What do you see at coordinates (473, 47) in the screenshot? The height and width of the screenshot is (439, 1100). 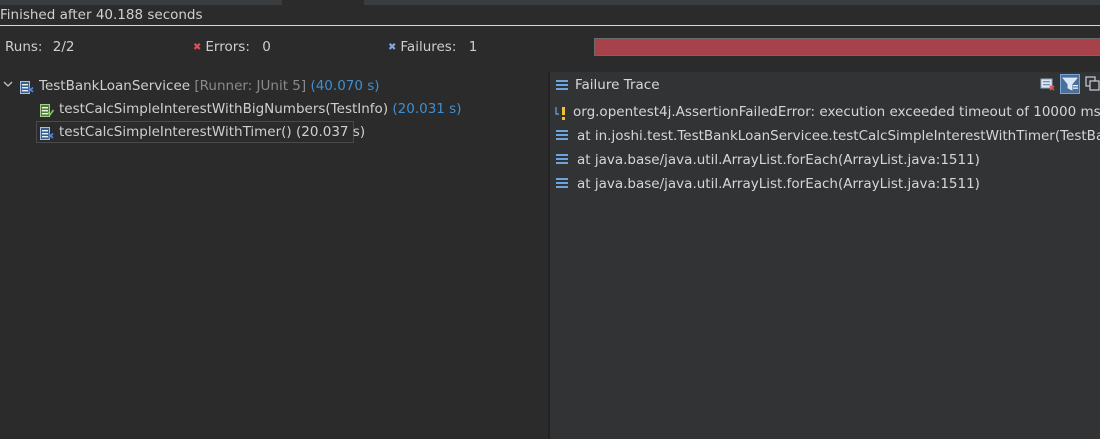 I see `failures-value: 1` at bounding box center [473, 47].